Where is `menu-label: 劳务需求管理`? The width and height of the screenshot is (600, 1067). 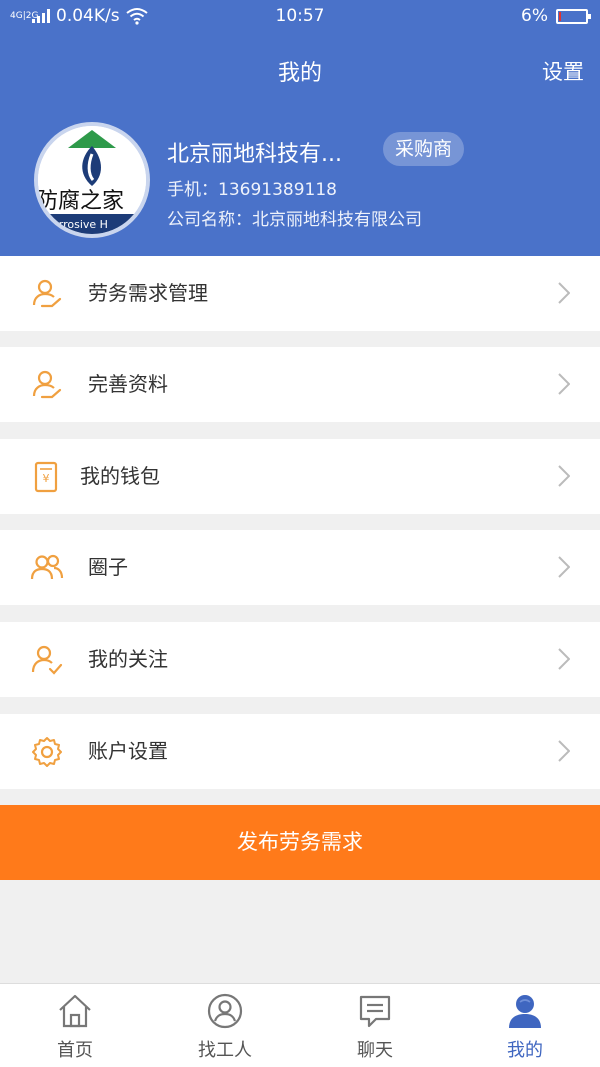
menu-label: 劳务需求管理 is located at coordinates (148, 293).